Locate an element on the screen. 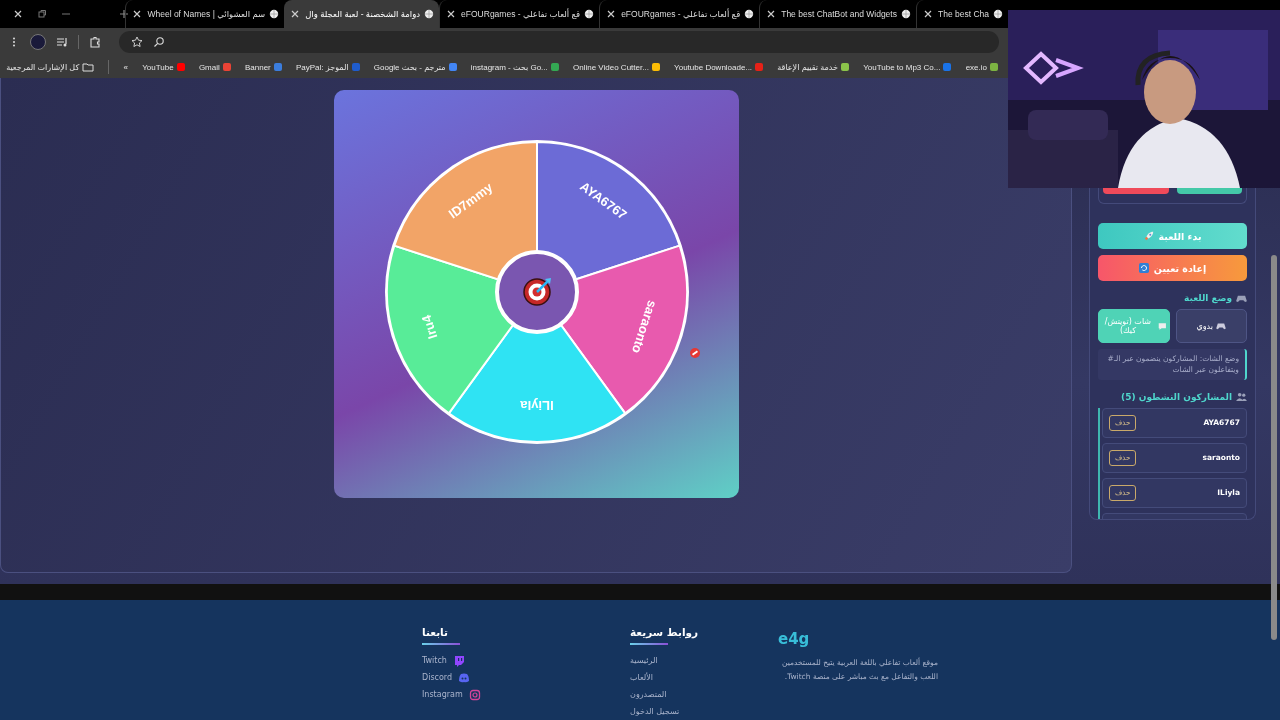 Image resolution: width=1280 pixels, height=720 pixels. bookmark-link: Banner is located at coordinates (263, 67).